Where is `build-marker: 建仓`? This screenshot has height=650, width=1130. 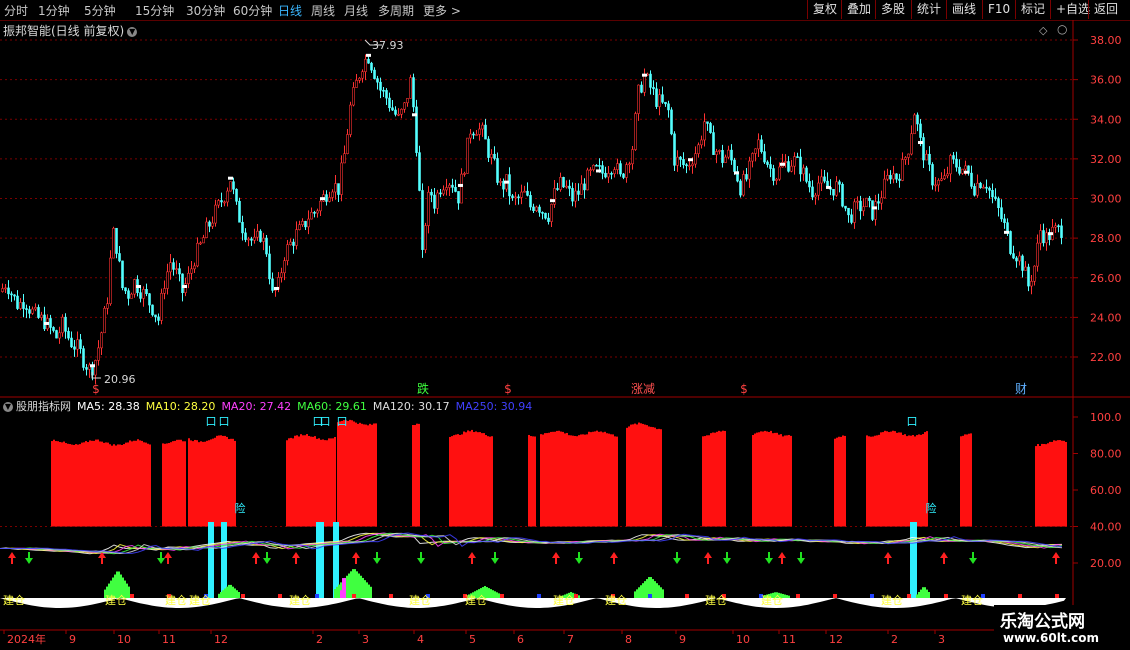 build-marker: 建仓 is located at coordinates (116, 600).